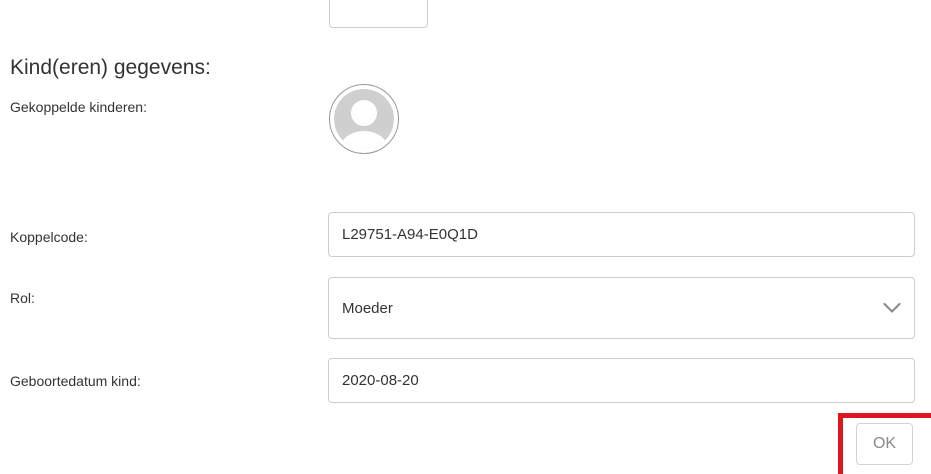  I want to click on rol-select: Moeder, so click(621, 308).